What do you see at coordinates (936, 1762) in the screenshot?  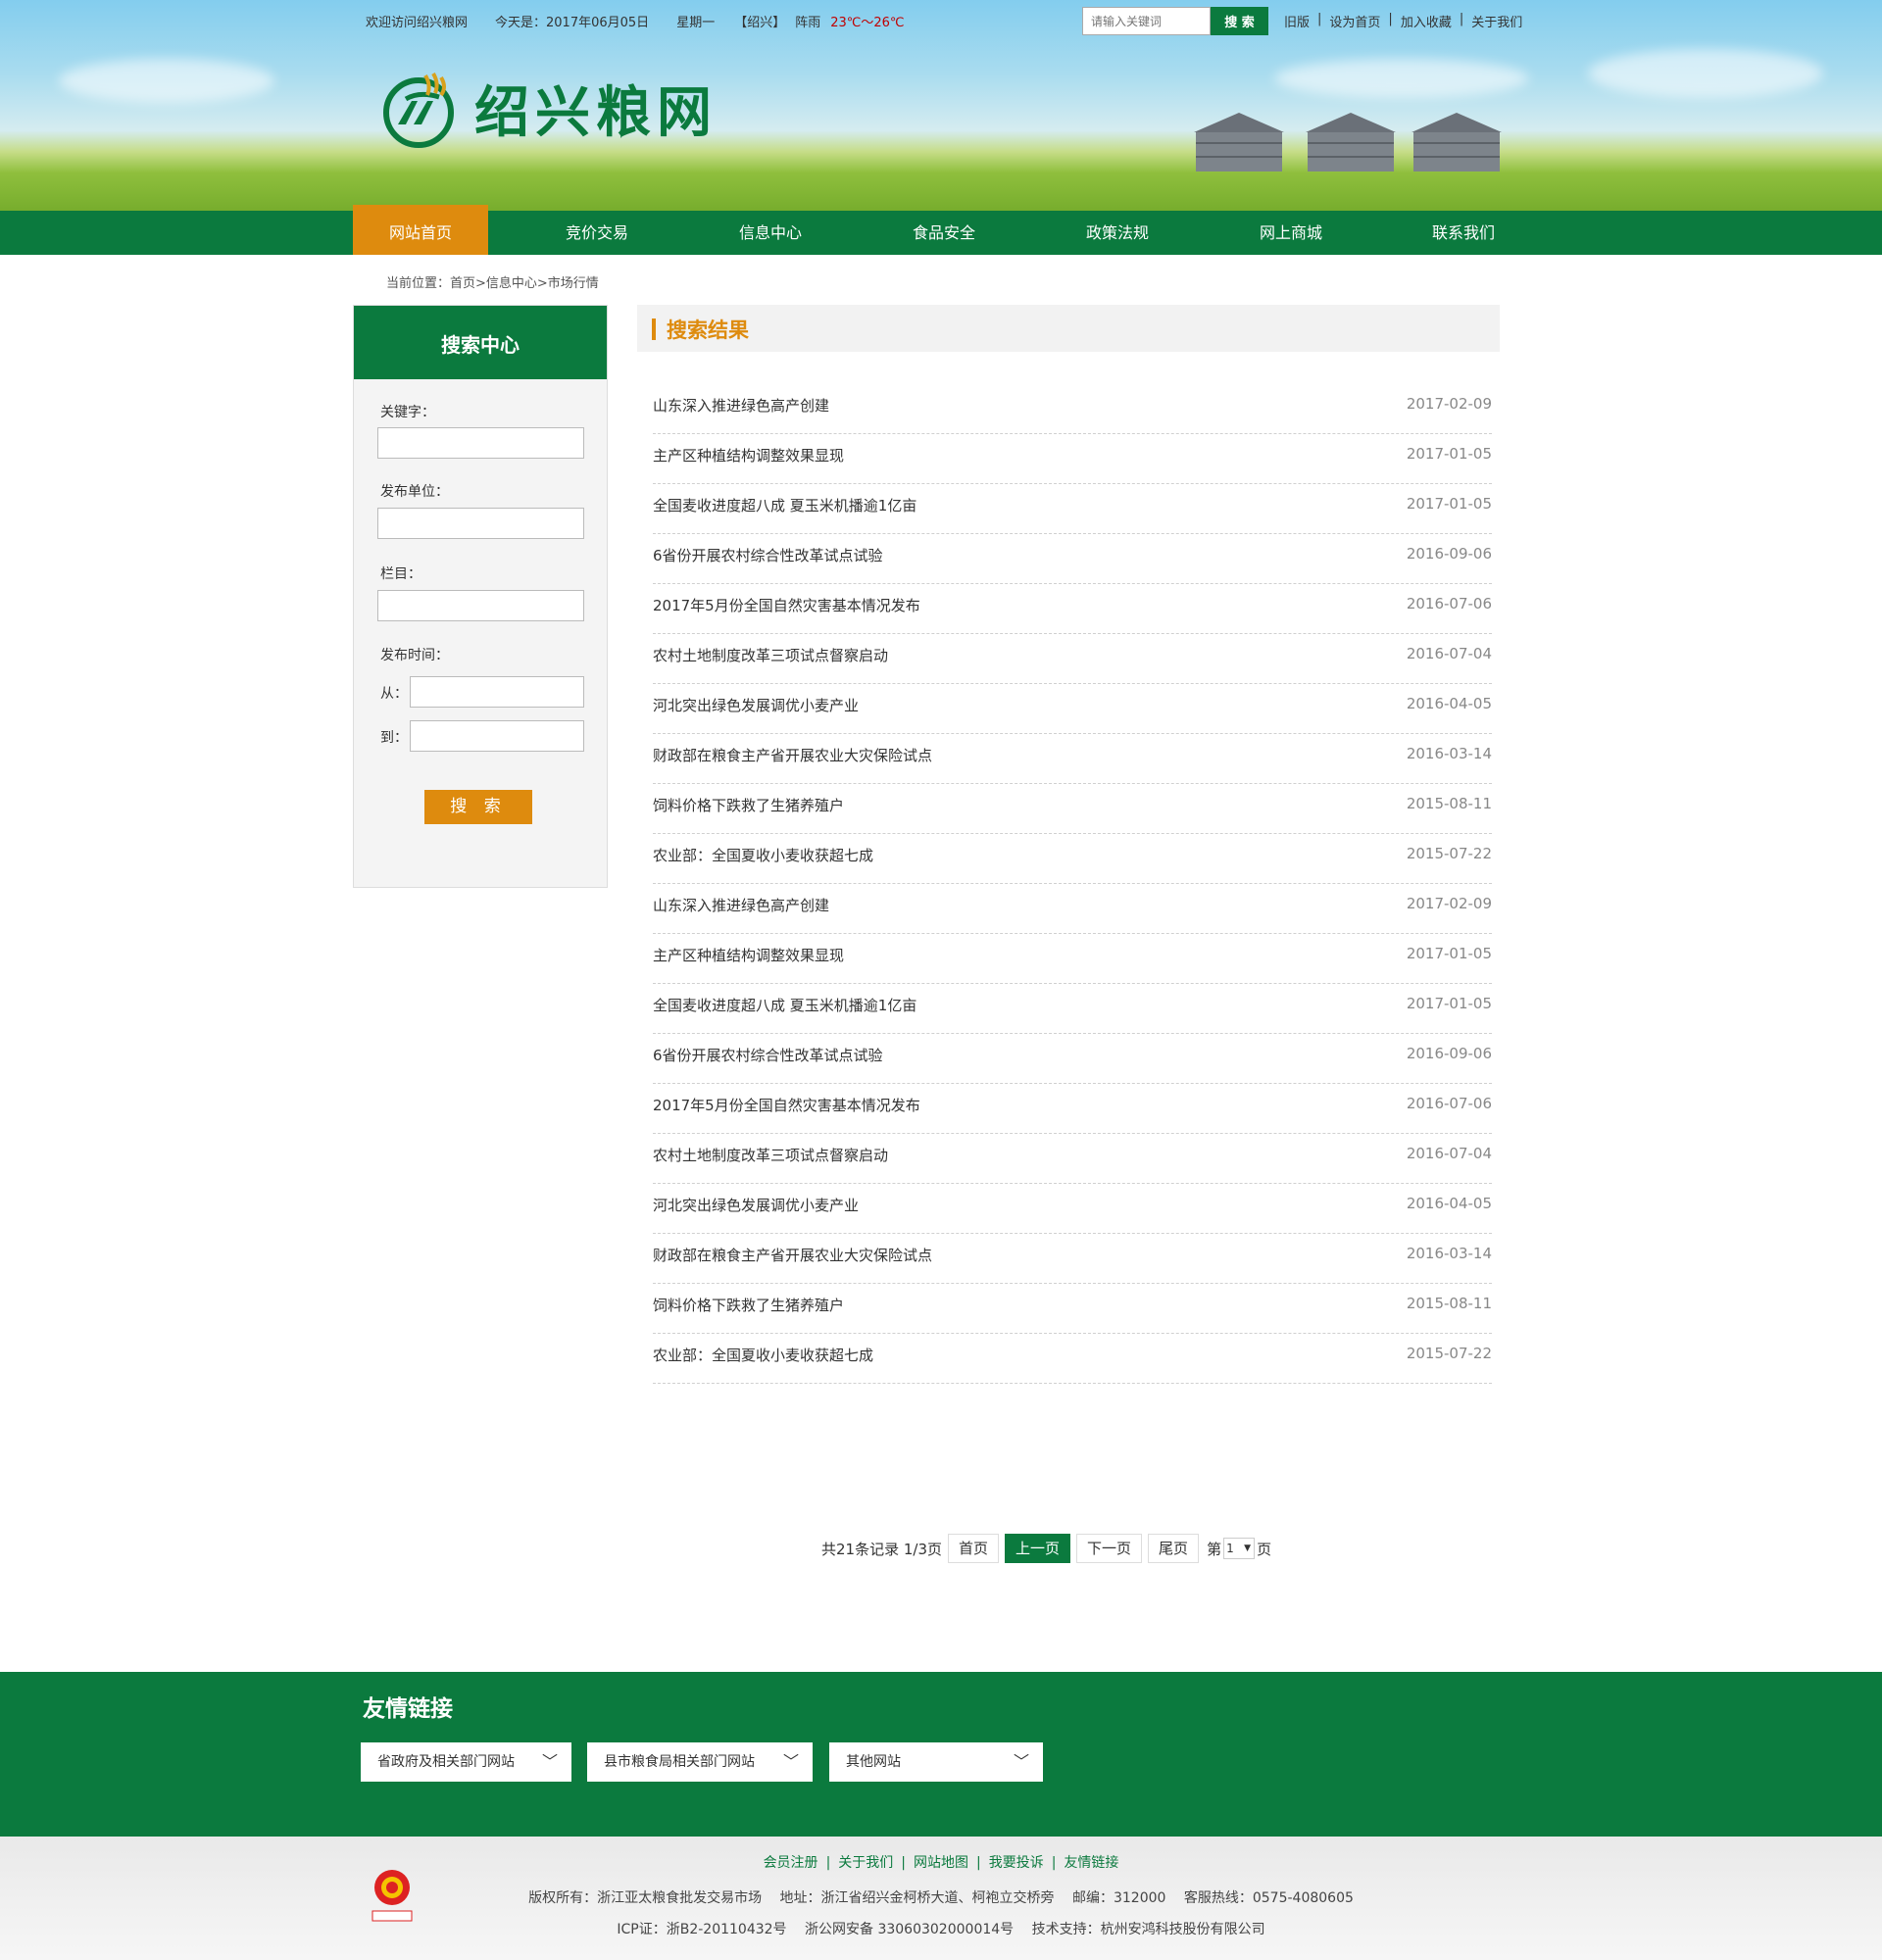 I see `other-sites-dropdown: 其他网站 ﹀` at bounding box center [936, 1762].